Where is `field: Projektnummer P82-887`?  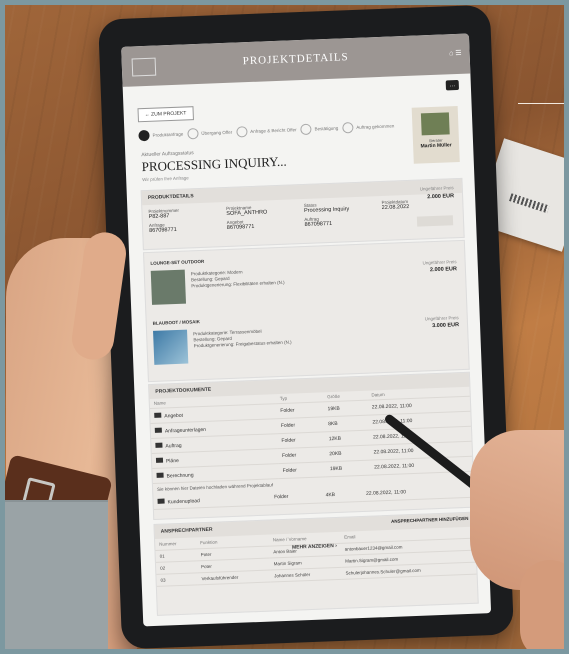
field: Projektnummer P82-887 is located at coordinates (185, 213).